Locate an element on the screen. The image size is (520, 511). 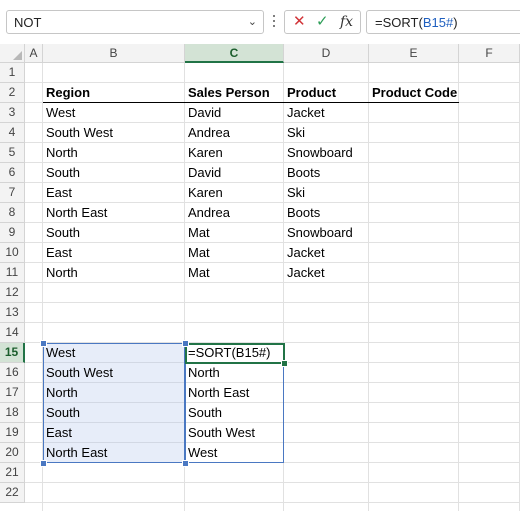
cell-b16: South West is located at coordinates (114, 373).